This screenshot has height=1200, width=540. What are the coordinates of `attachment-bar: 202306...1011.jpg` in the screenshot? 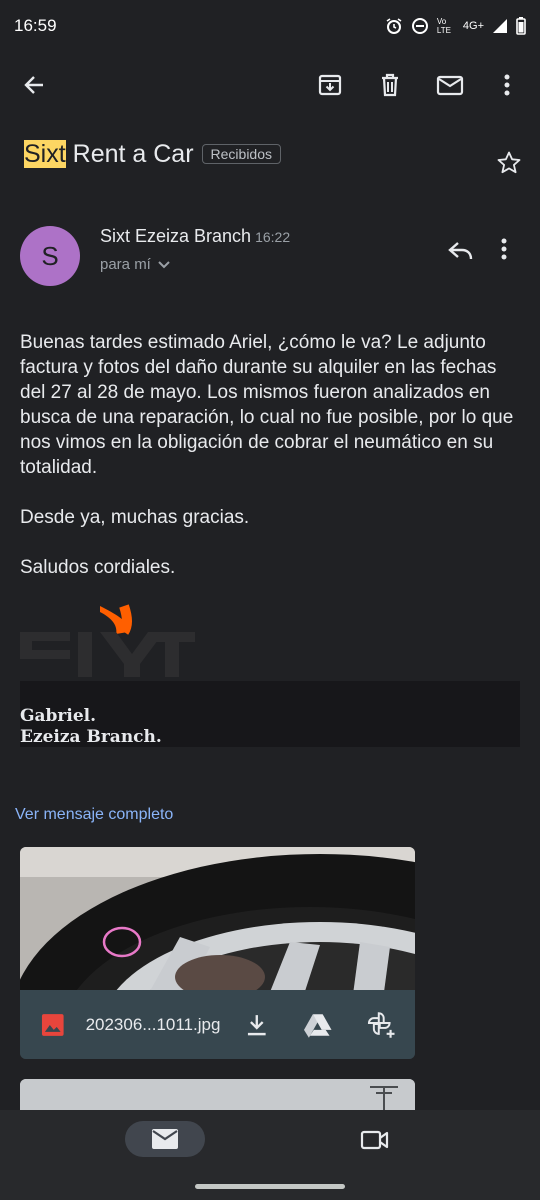 It's located at (217, 1024).